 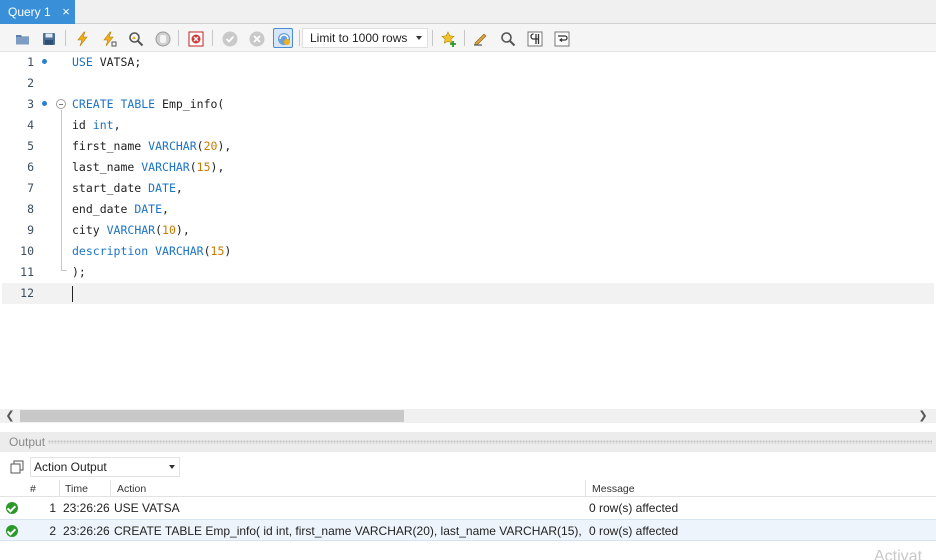 I want to click on line-number: 11, so click(x=27, y=272).